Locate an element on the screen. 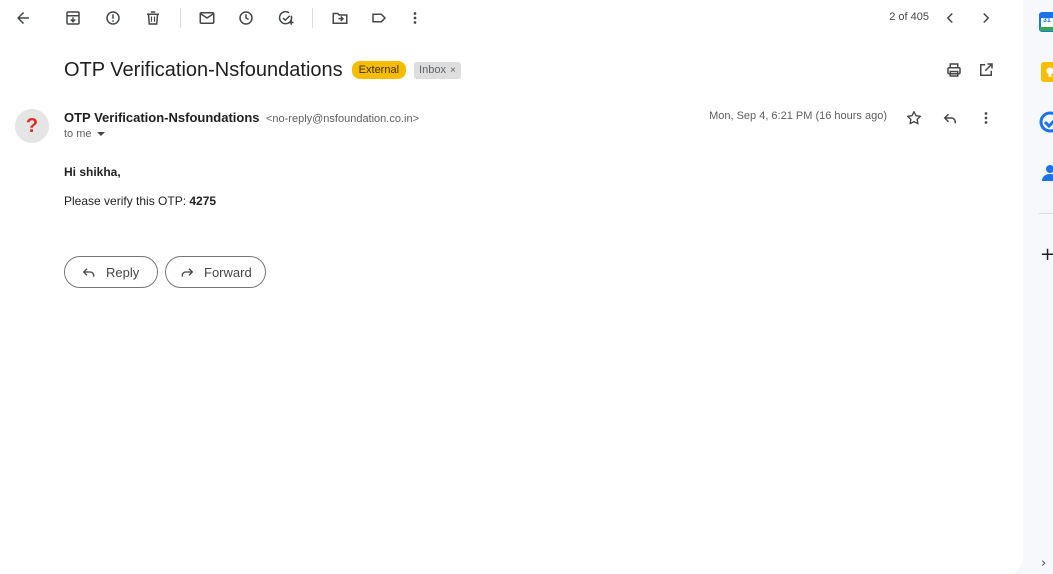 Image resolution: width=1053 pixels, height=574 pixels. message-datetime: Mon, Sep 4, 6:21 PM (16 hours ago) is located at coordinates (798, 116).